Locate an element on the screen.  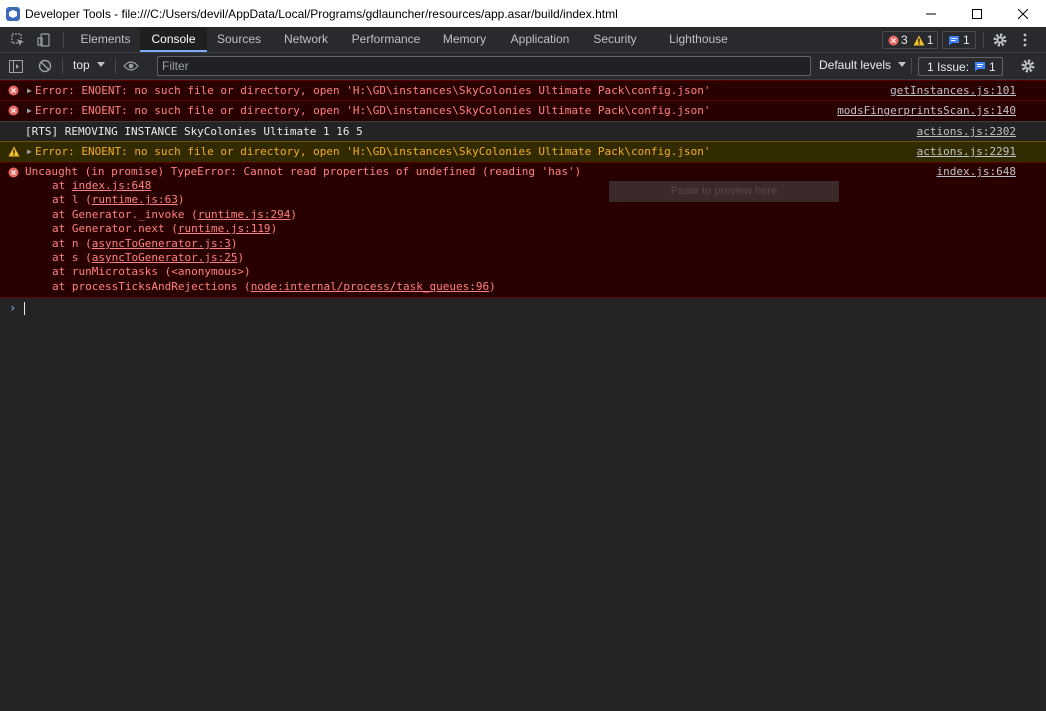
console-prompt: › is located at coordinates (523, 307).